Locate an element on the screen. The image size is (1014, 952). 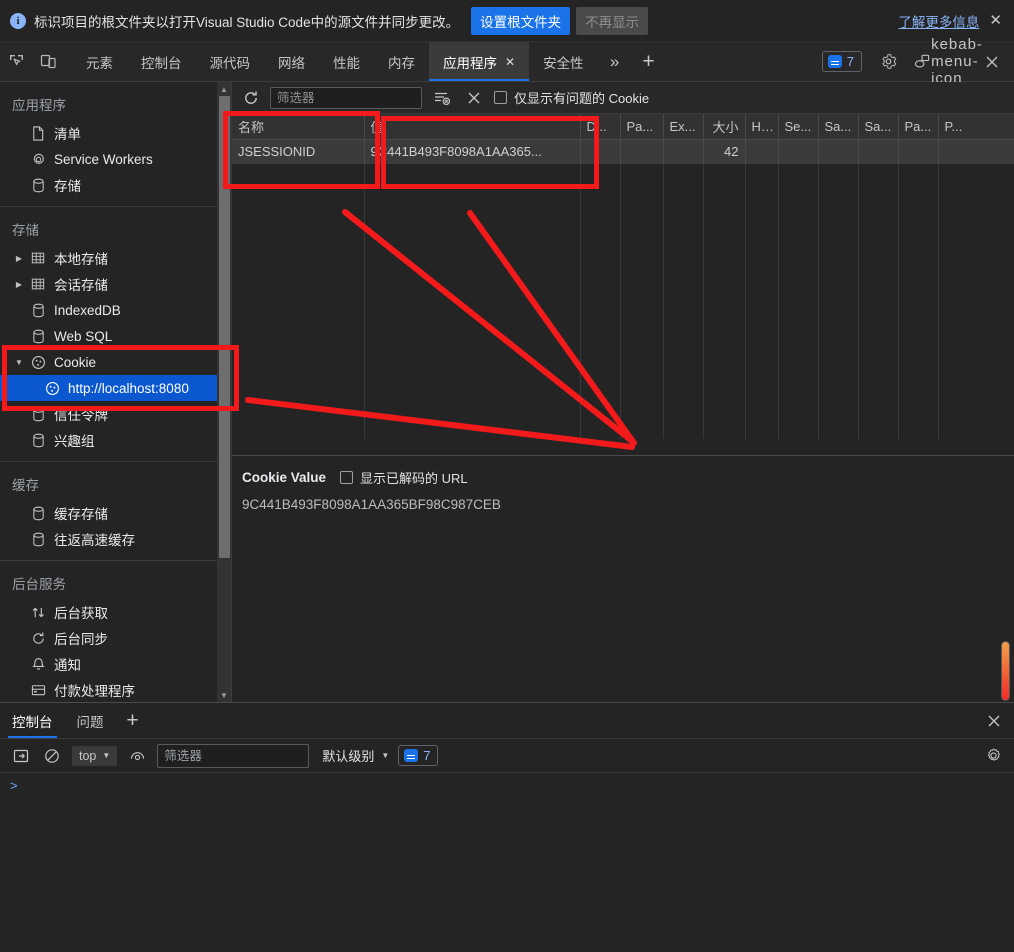
cell-domain is located at coordinates (600, 151).